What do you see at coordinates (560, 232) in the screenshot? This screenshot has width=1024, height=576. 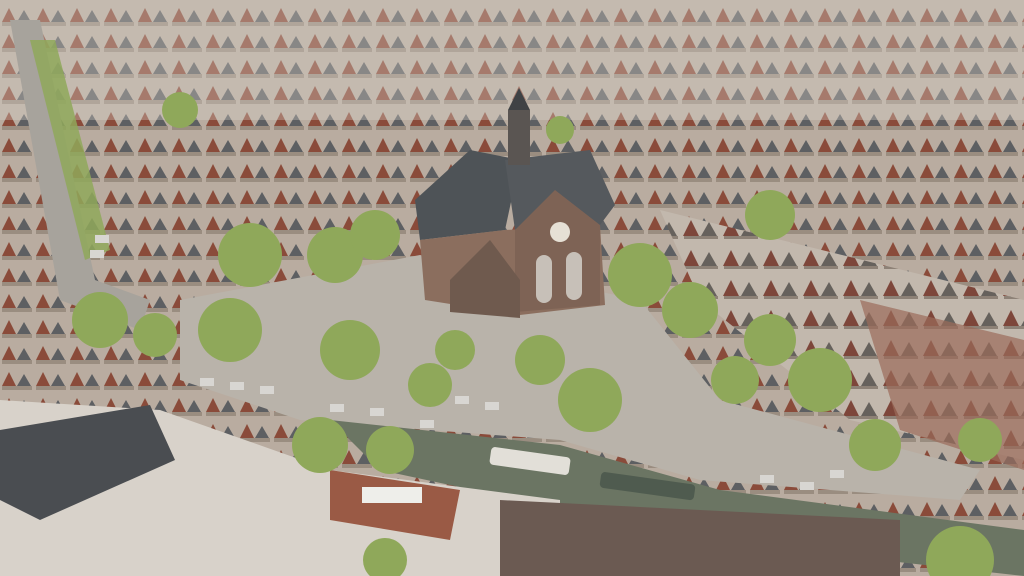 I see `church-clock` at bounding box center [560, 232].